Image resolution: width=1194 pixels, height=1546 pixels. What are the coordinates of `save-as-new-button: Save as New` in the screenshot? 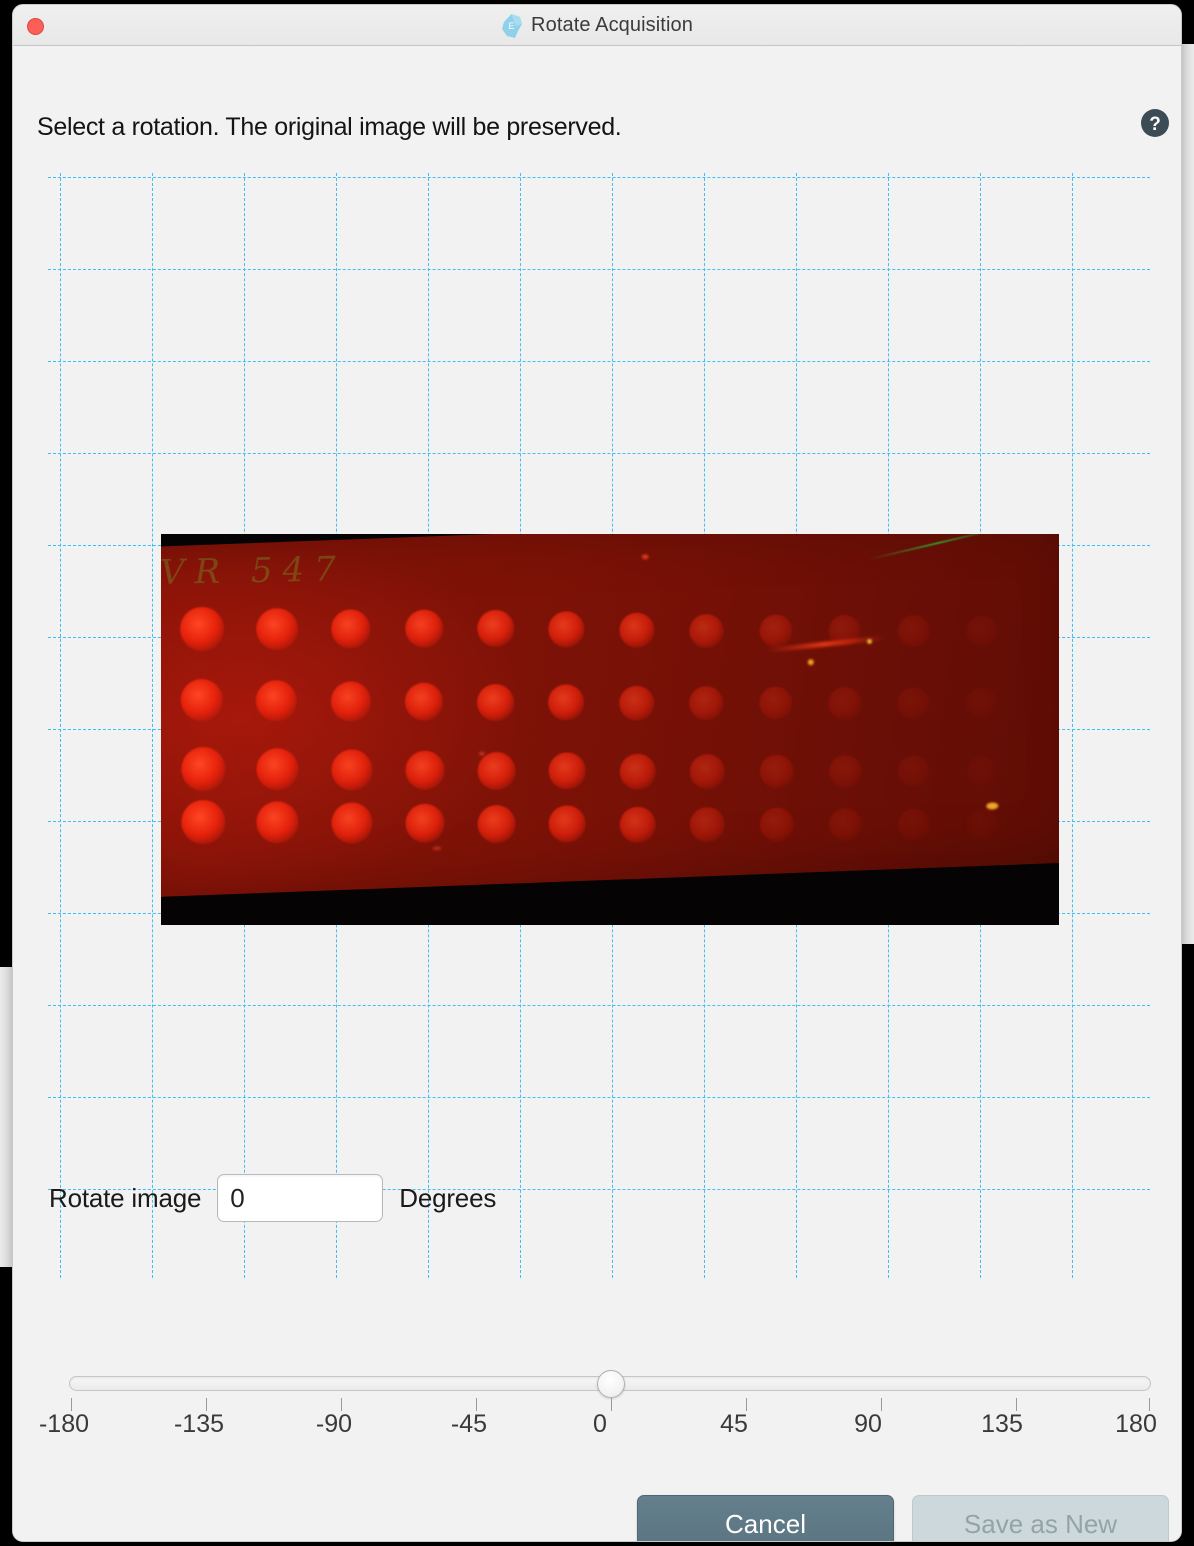 It's located at (1040, 1518).